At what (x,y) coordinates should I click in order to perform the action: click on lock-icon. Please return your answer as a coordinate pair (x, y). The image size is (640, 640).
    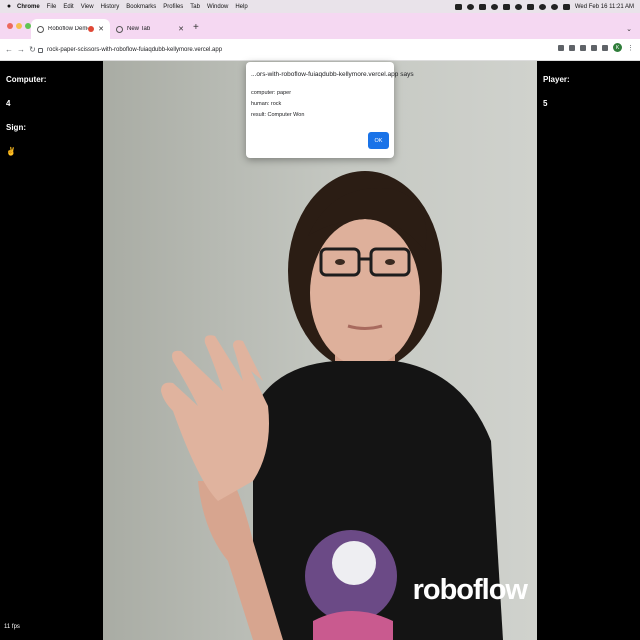
    Looking at the image, I should click on (40, 50).